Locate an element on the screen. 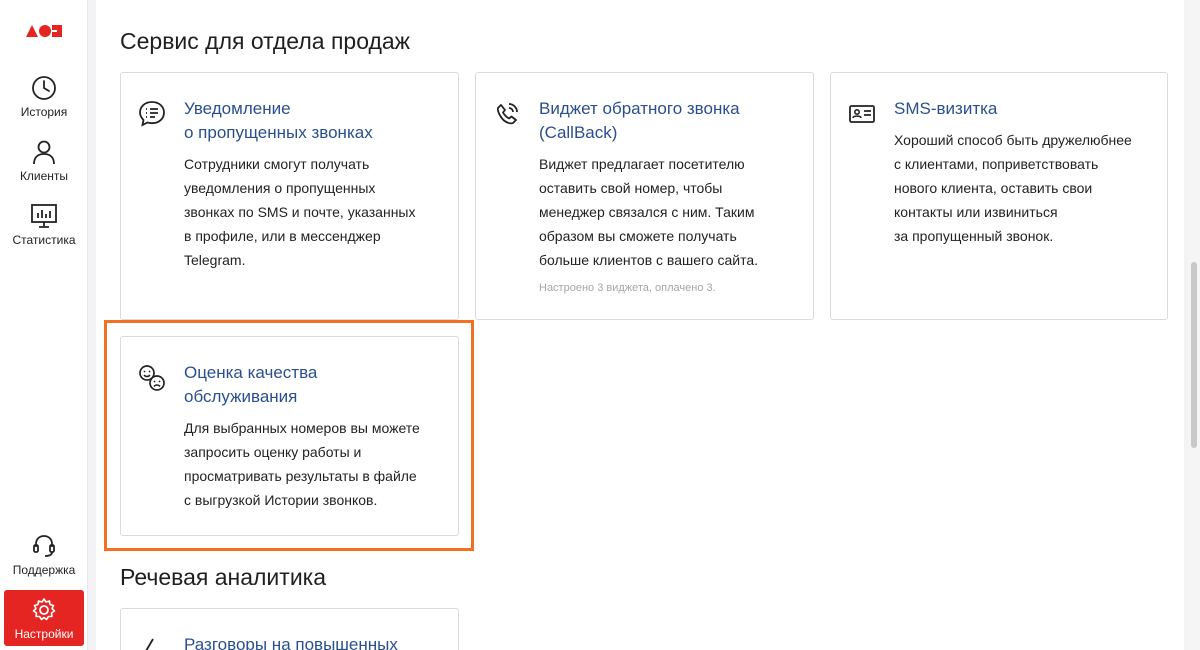 Image resolution: width=1200 pixels, height=650 pixels. sidebar-item-label: Настройки is located at coordinates (44, 634).